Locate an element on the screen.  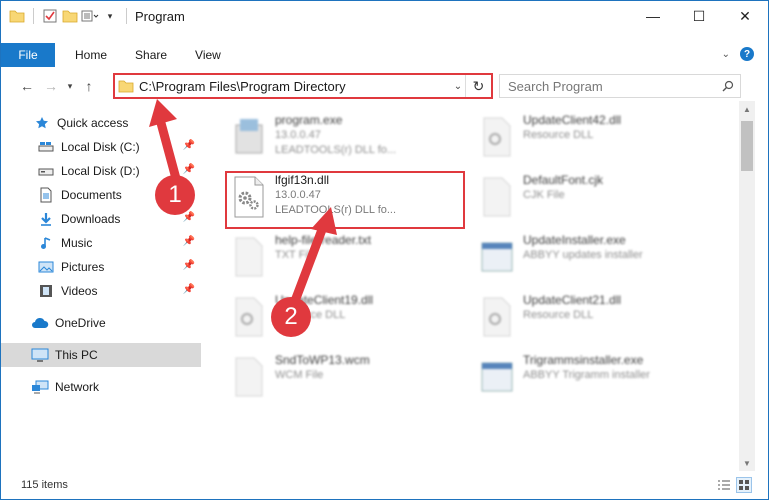
address-bar: C:\Program Files\Program Directory ⌄ ↻ is located at coordinates (303, 86).